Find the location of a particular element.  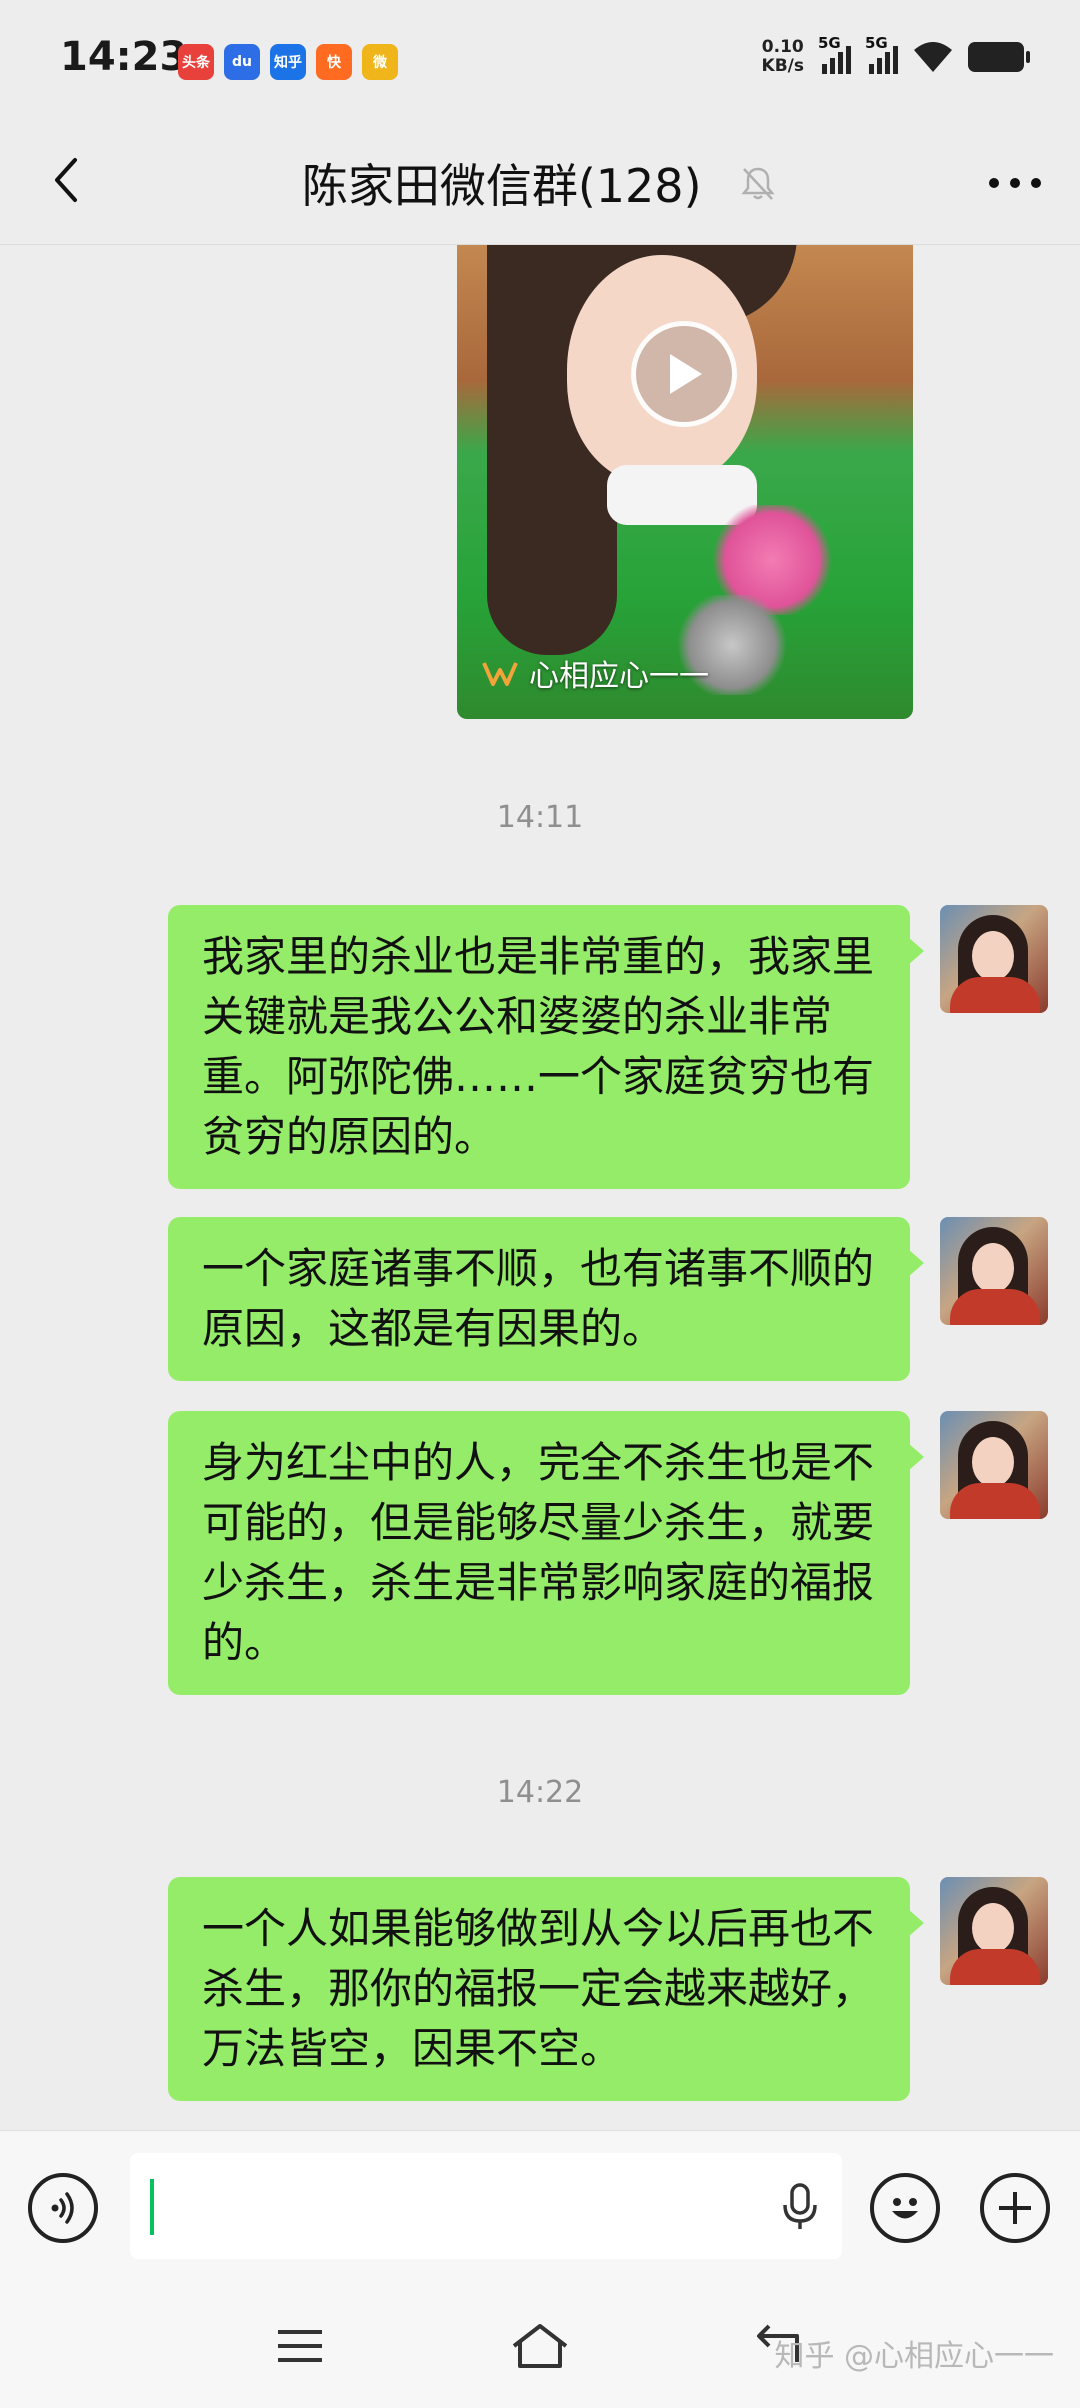

status-bar: 14:23 头条 du 知乎 快 微 0.10 KB/s 5G 5G is located at coordinates (540, 60).